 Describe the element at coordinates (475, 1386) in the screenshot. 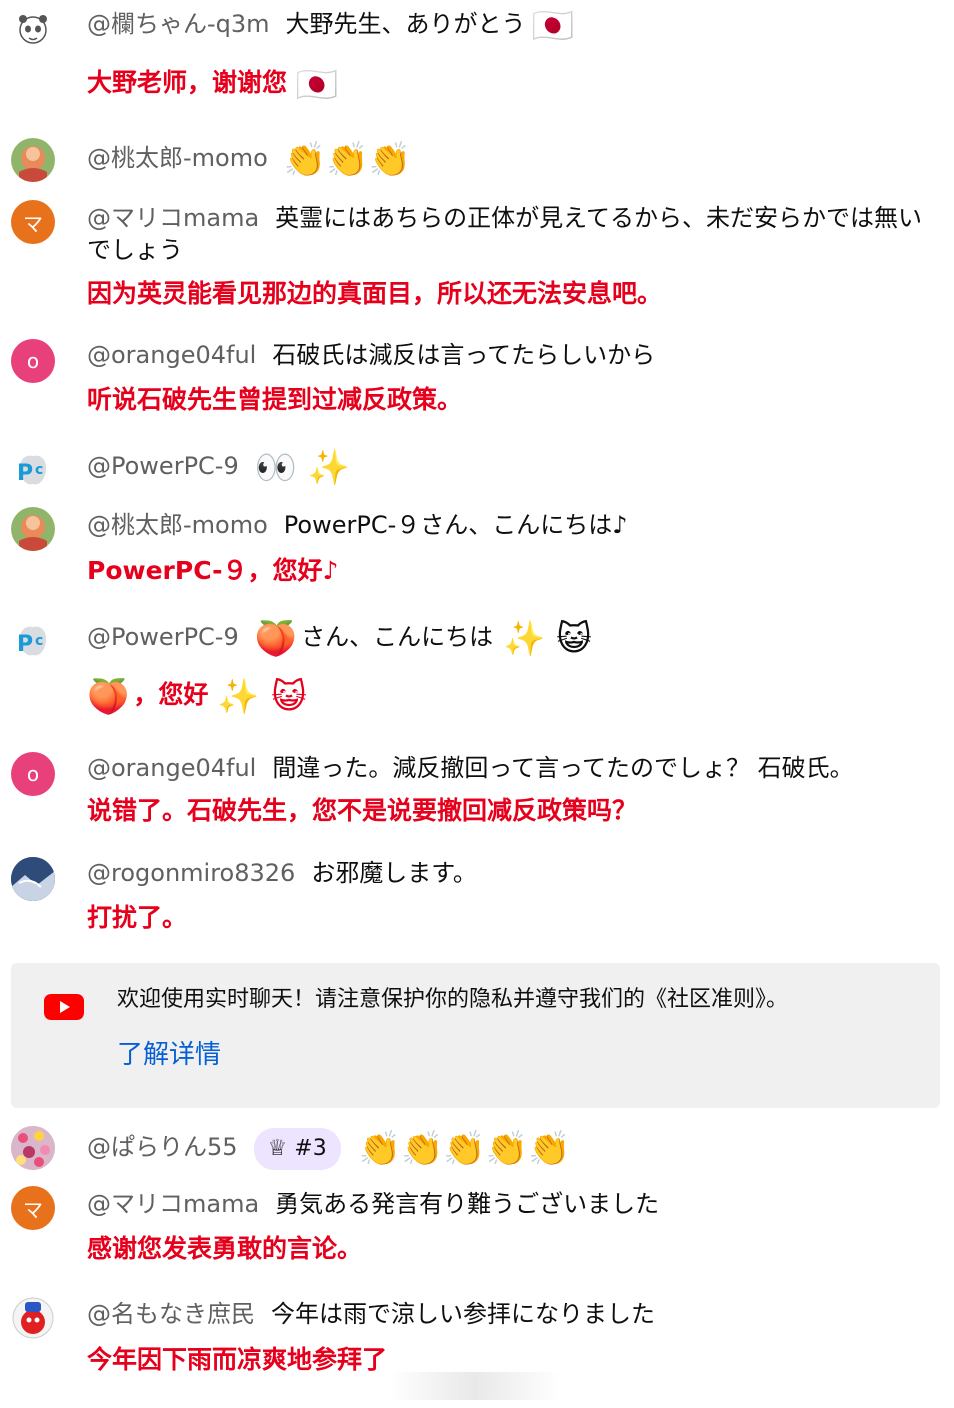

I see `watermark-overlay` at that location.